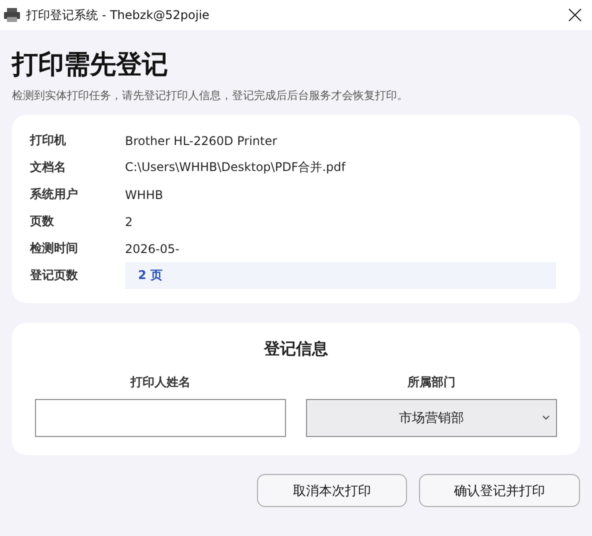  Describe the element at coordinates (54, 194) in the screenshot. I see `detail-label: 系统用户` at that location.